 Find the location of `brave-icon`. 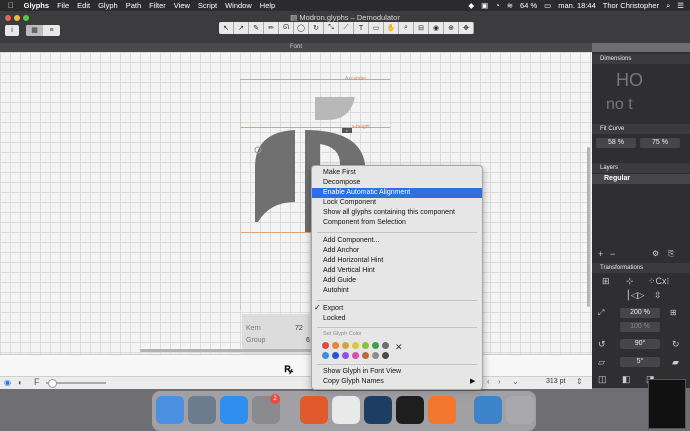

brave-icon is located at coordinates (314, 410).